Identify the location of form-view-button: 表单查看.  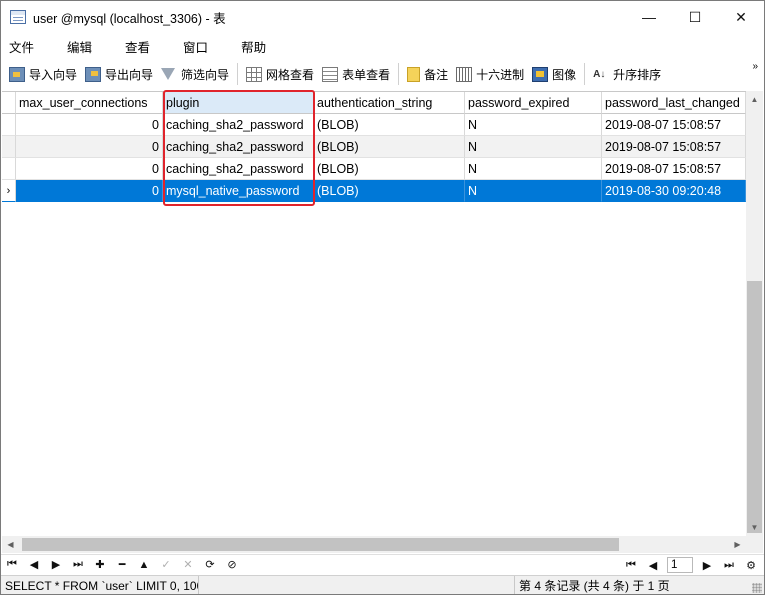
(356, 74).